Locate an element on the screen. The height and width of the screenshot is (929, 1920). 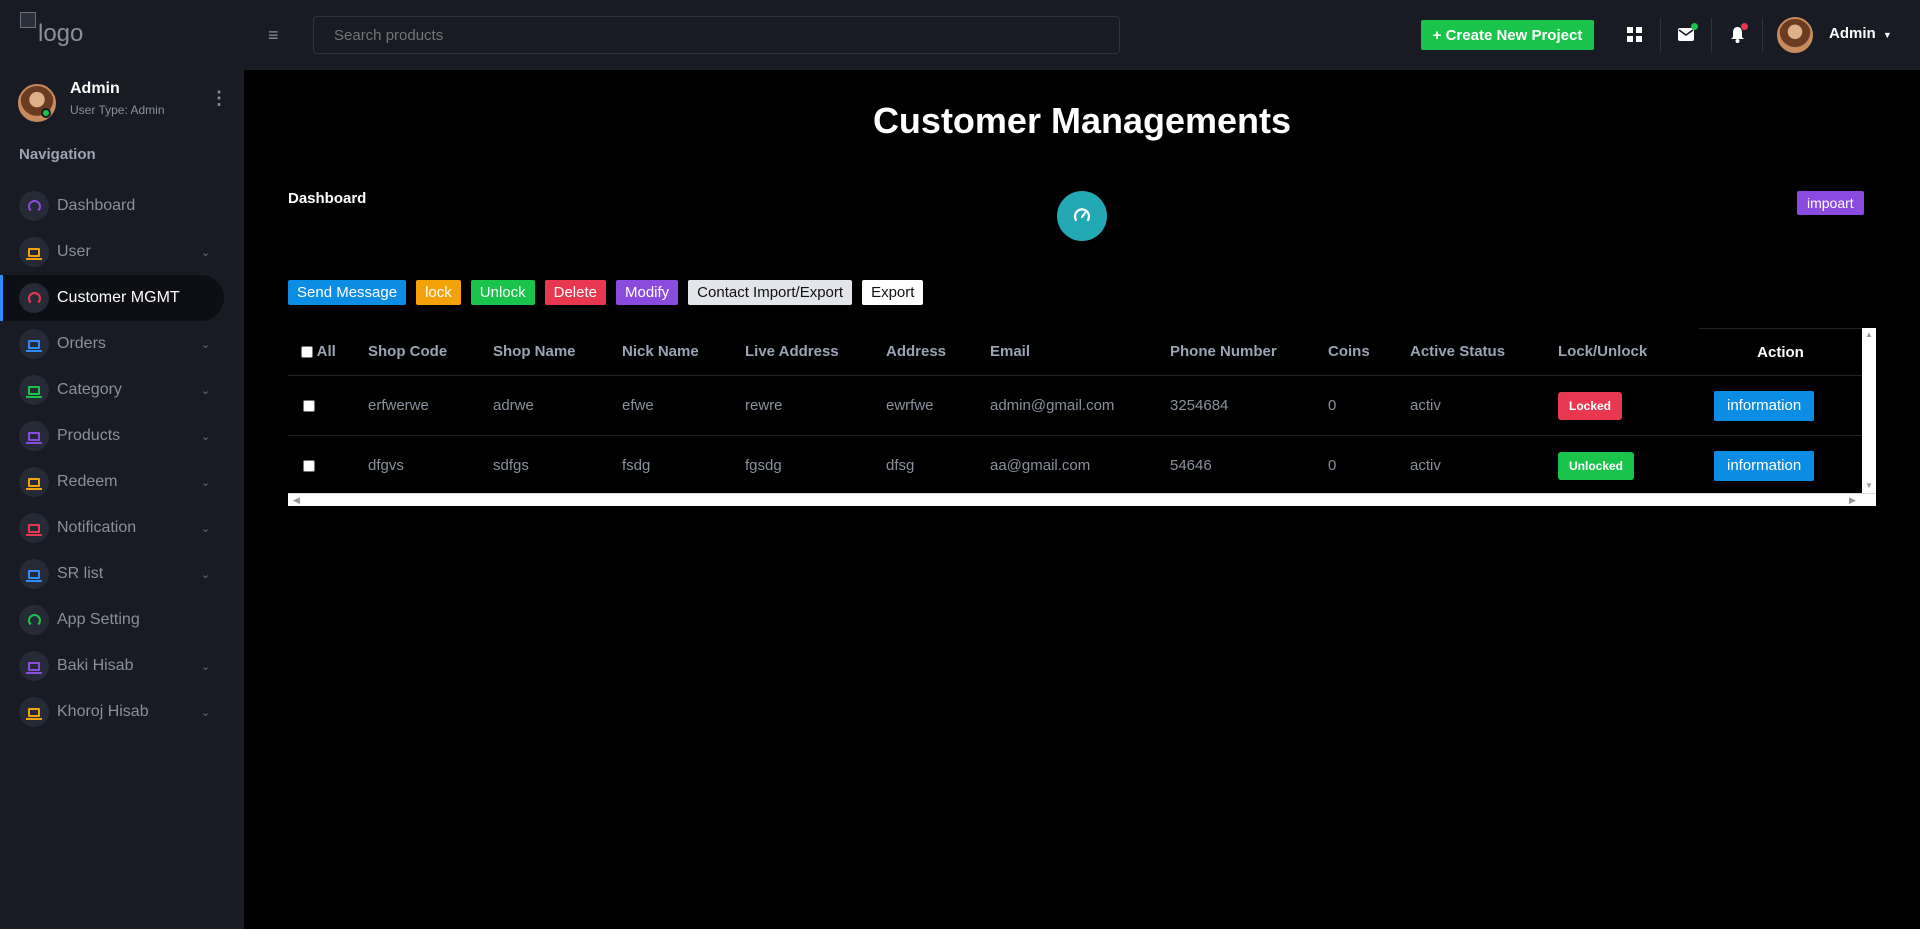
apps-grid-icon is located at coordinates (1634, 34).